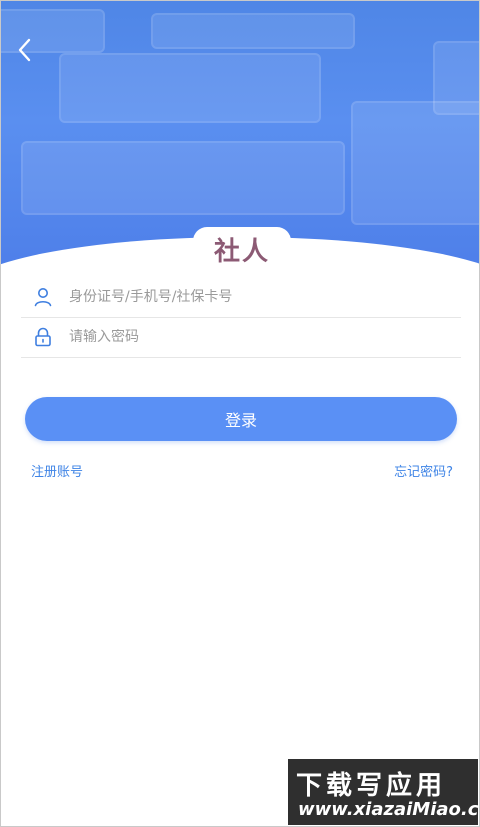 Image resolution: width=480 pixels, height=827 pixels. Describe the element at coordinates (241, 251) in the screenshot. I see `logo-text: 社人` at that location.